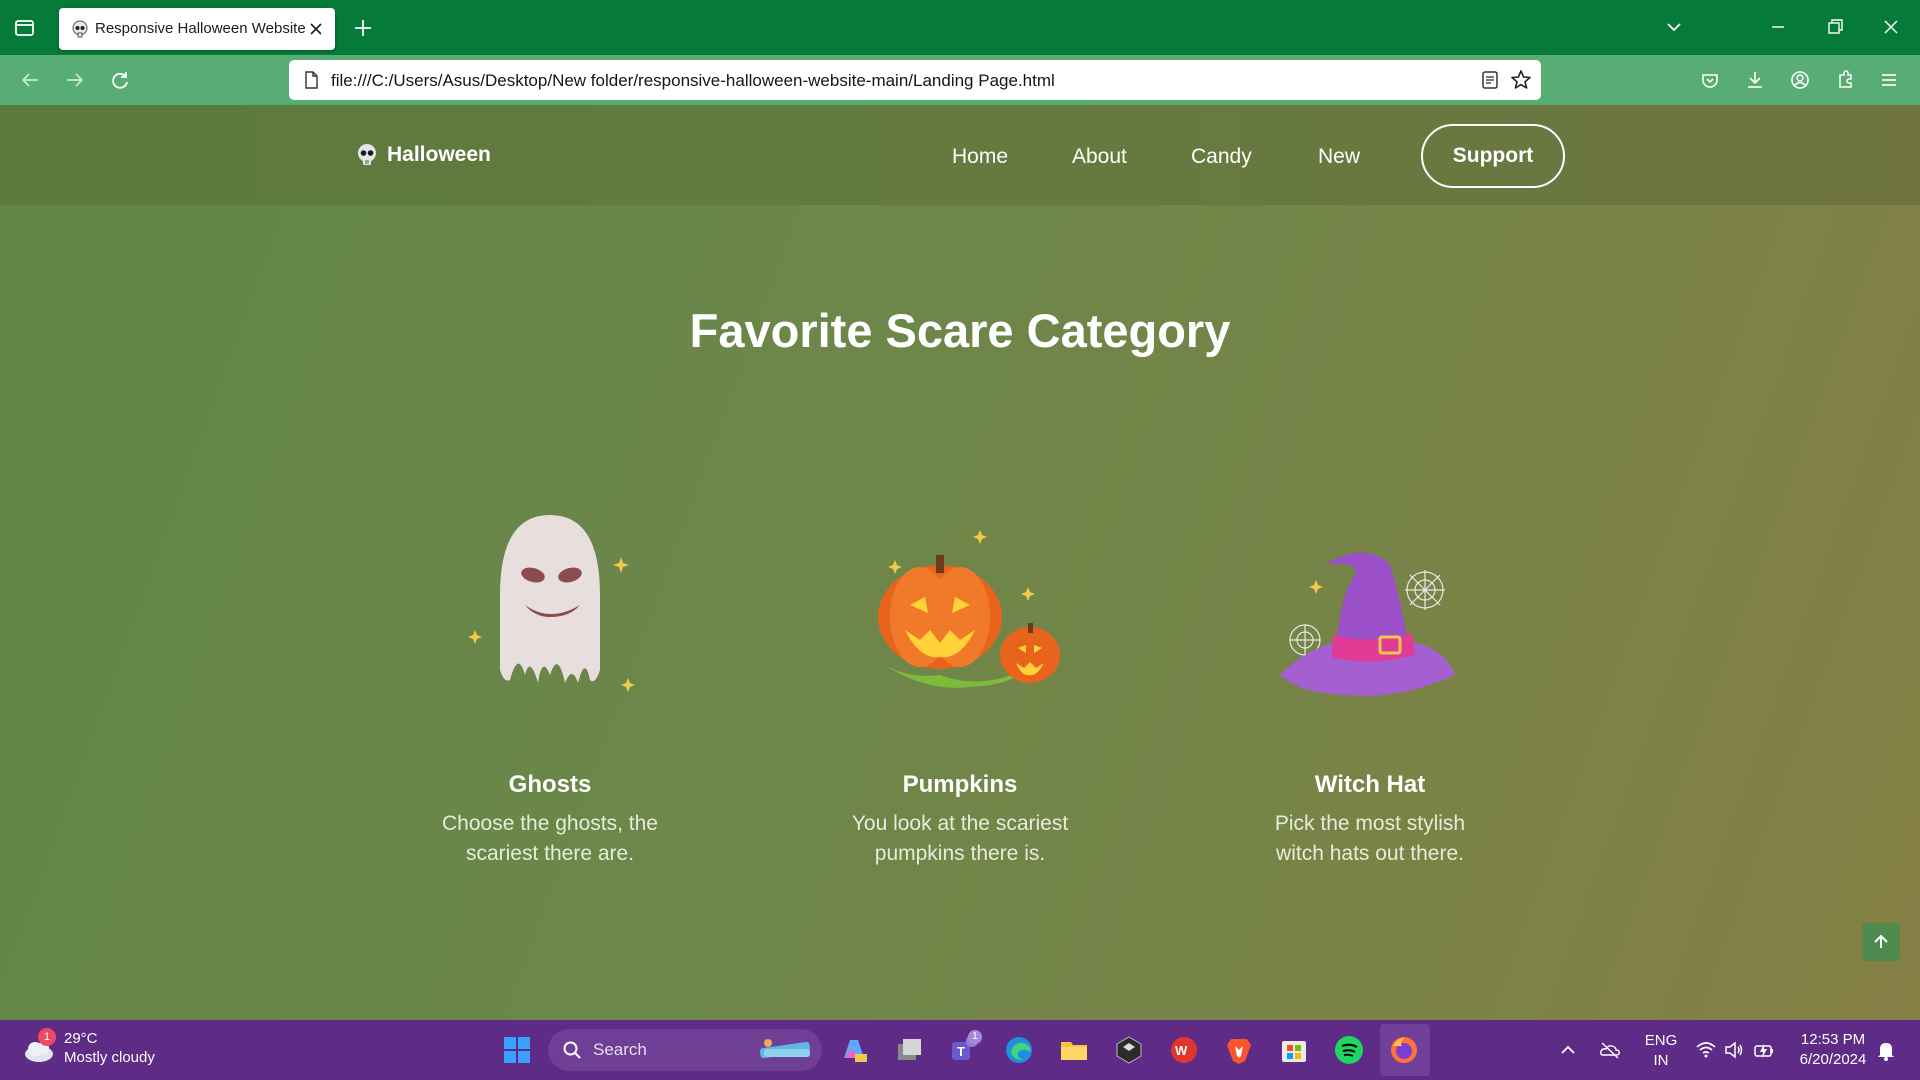  What do you see at coordinates (1339, 157) in the screenshot?
I see `nav-new-link: New` at bounding box center [1339, 157].